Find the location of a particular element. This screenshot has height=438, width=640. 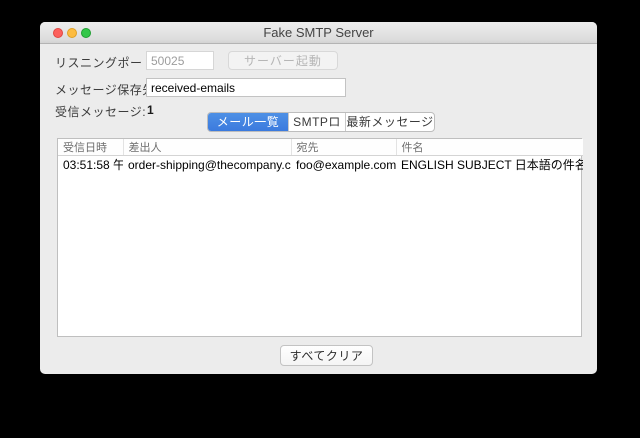

cell-subject: ENGLISH SUBJECT 日本語の件名 is located at coordinates (492, 165).